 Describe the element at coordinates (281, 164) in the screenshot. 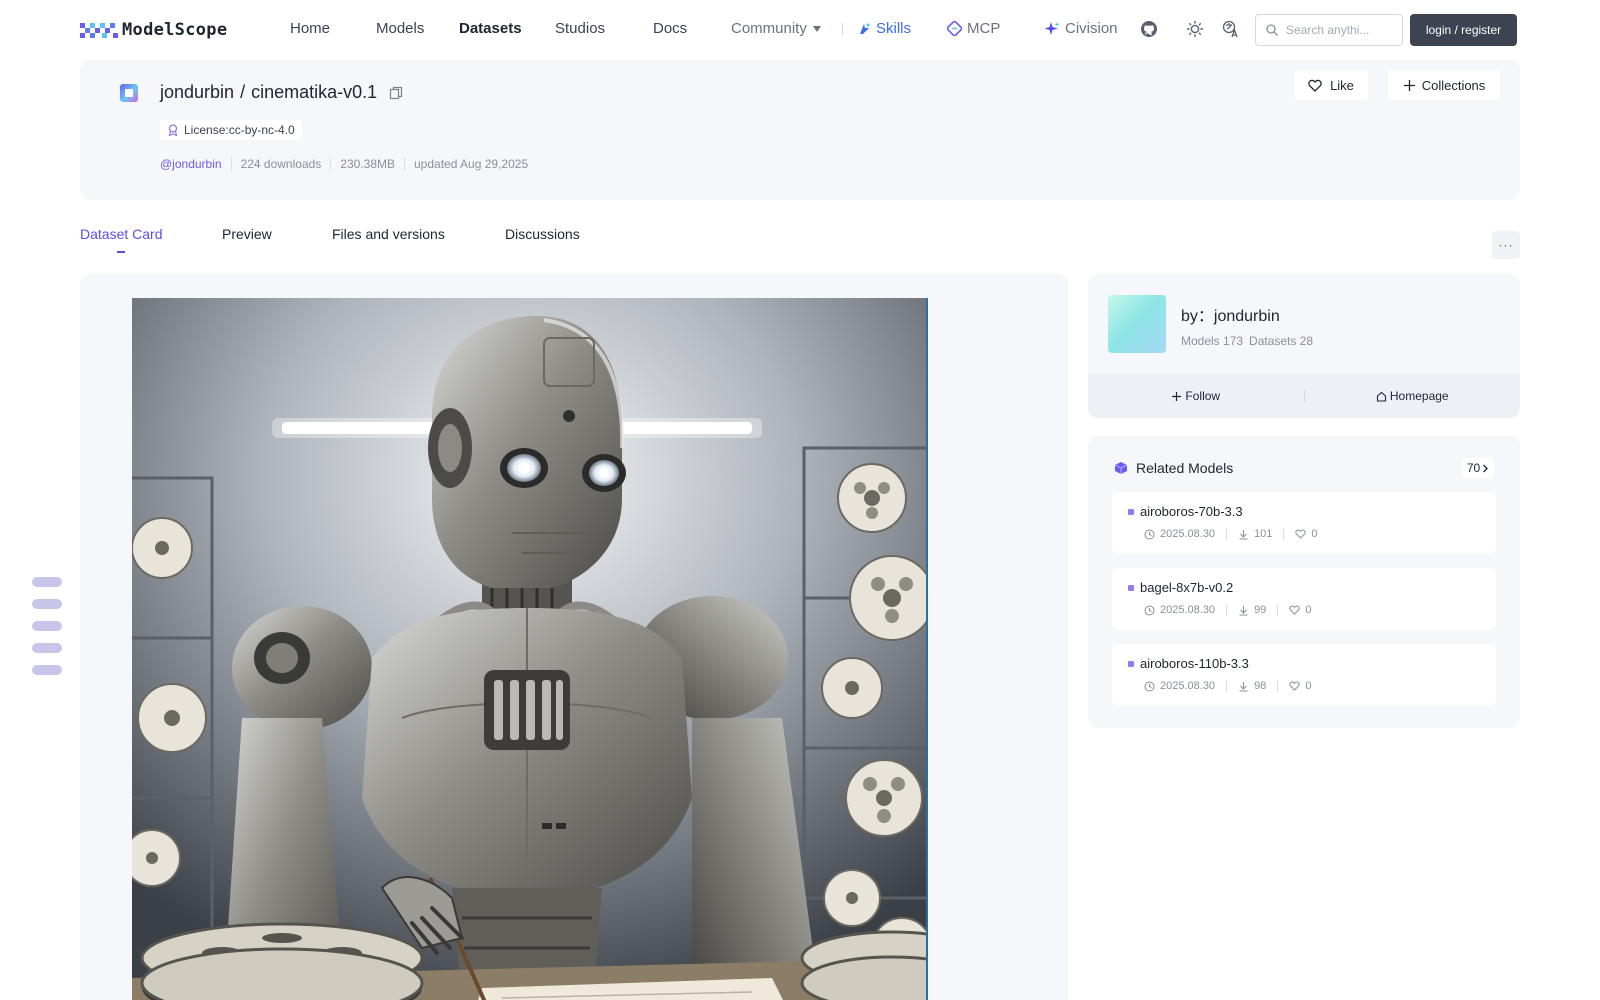

I see `downloads-count: 224 downloads` at that location.